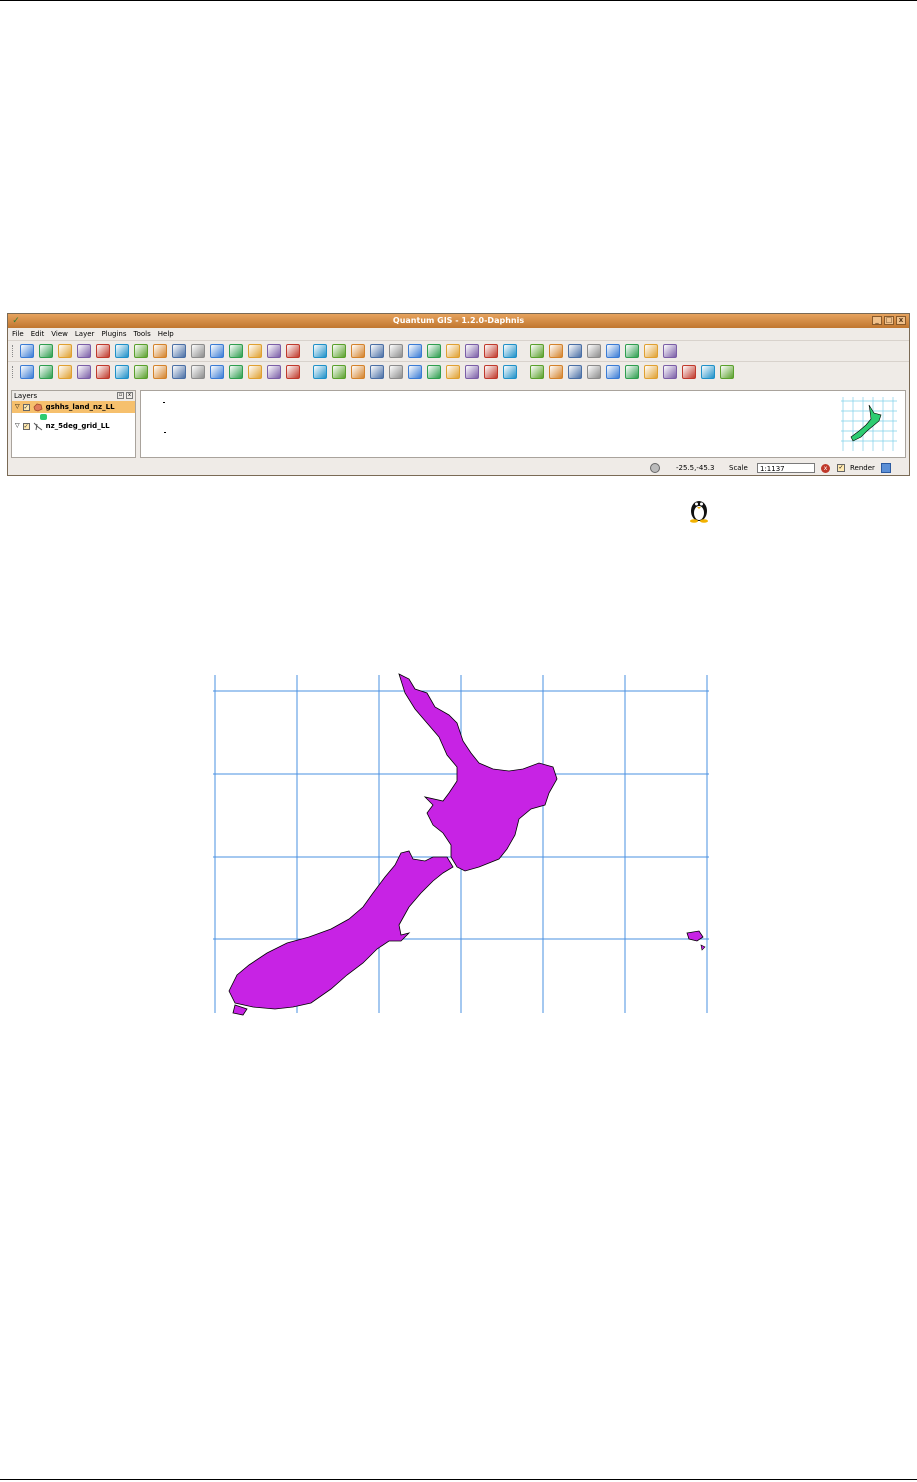 The width and height of the screenshot is (917, 1482). Describe the element at coordinates (689, 372) in the screenshot. I see `reshape-icon` at that location.